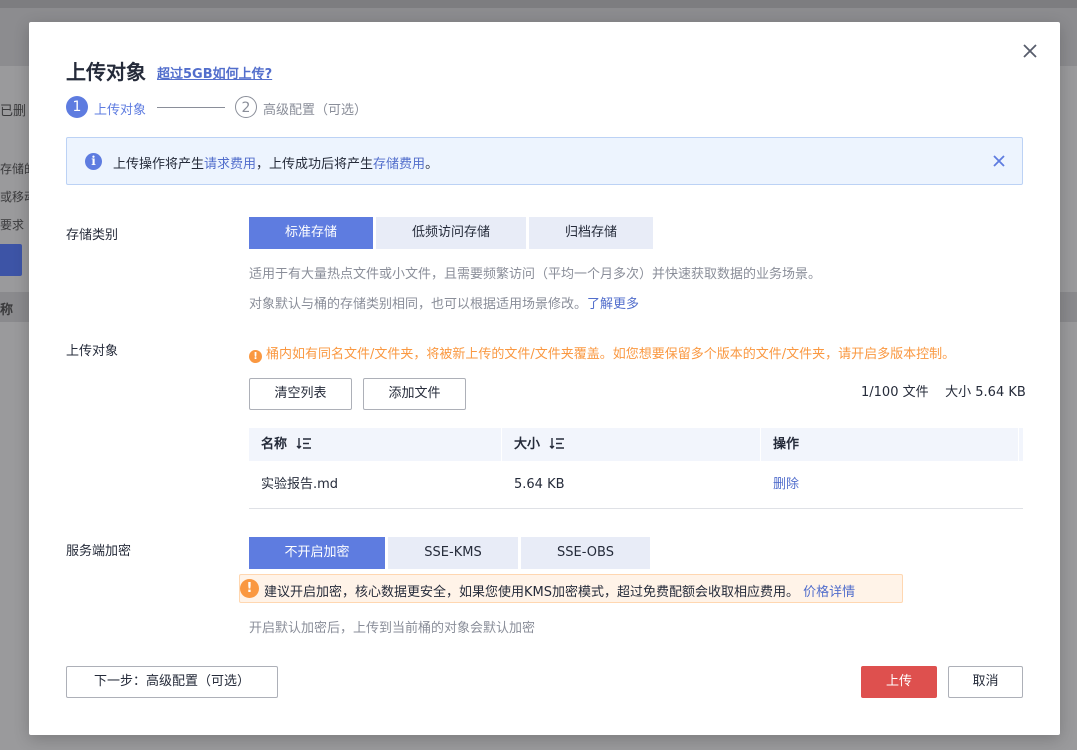 This screenshot has height=750, width=1077. What do you see at coordinates (274, 444) in the screenshot?
I see `column-name-label: 名称` at bounding box center [274, 444].